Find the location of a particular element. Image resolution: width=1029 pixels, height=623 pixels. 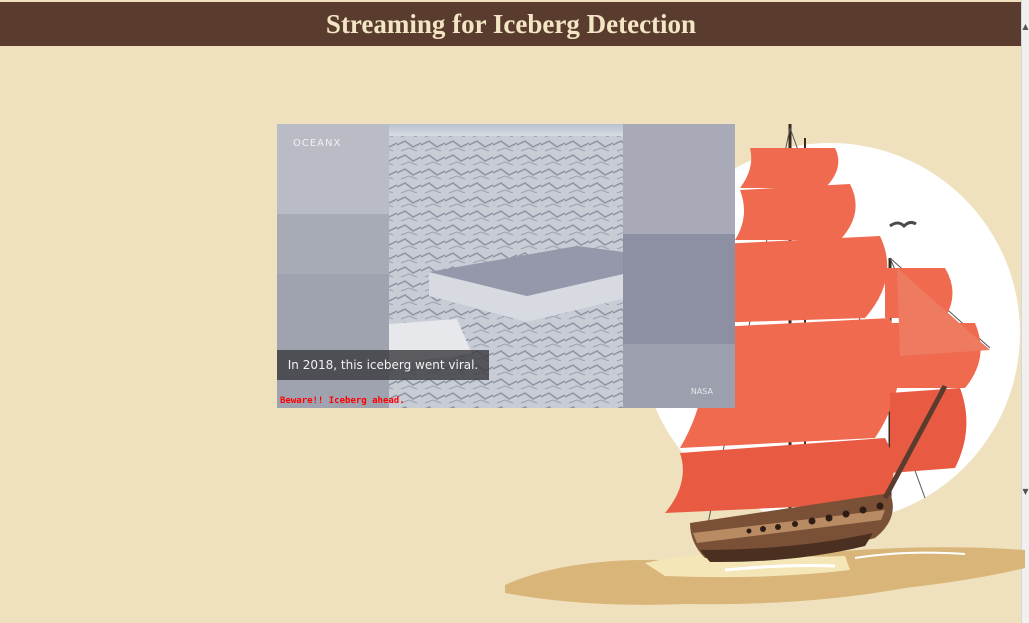

page-title: Streaming for Iceberg Detection is located at coordinates (511, 23).